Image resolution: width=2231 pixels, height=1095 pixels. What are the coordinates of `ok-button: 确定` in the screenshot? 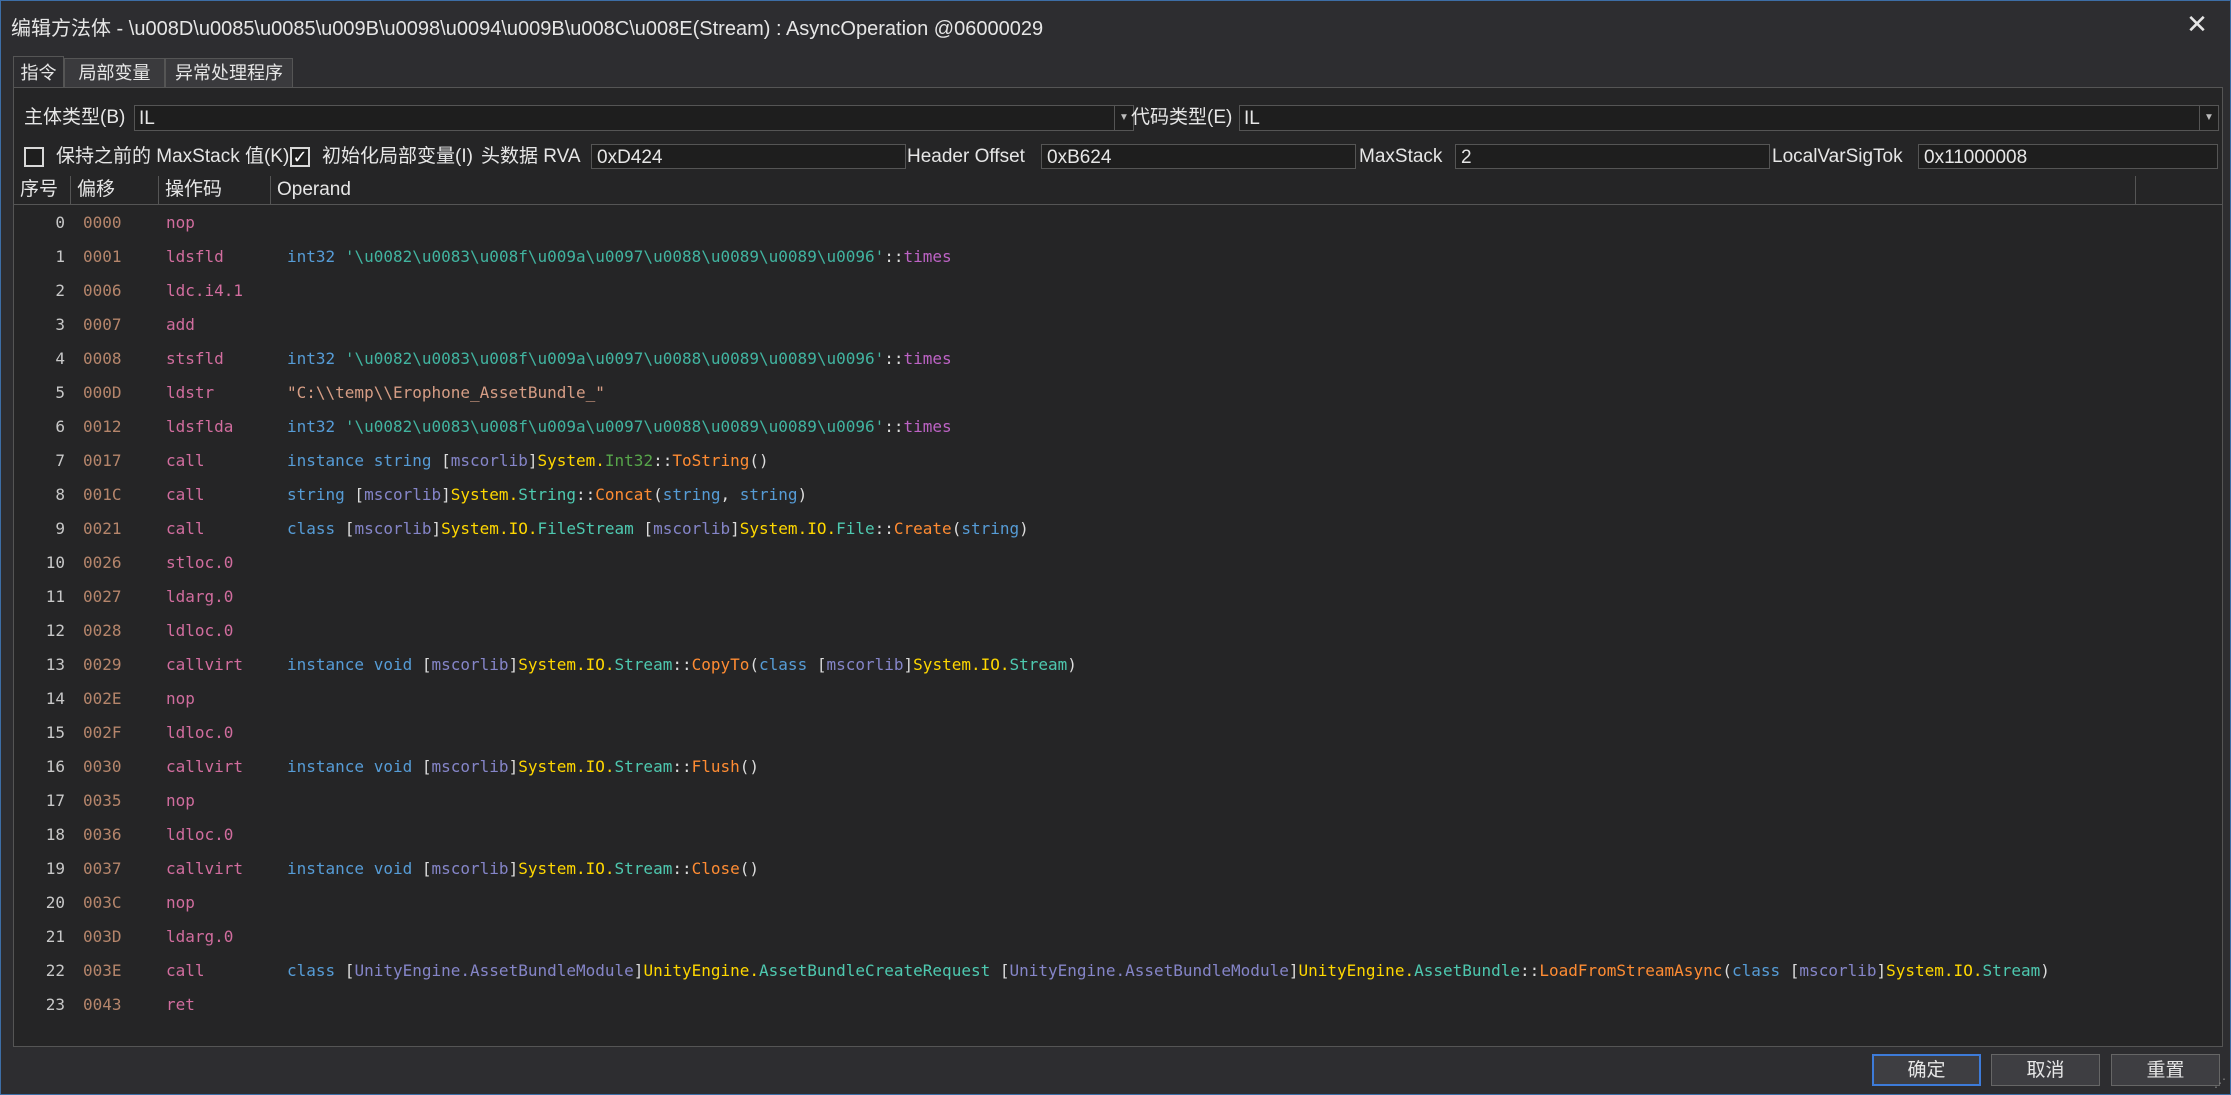 It's located at (1926, 1070).